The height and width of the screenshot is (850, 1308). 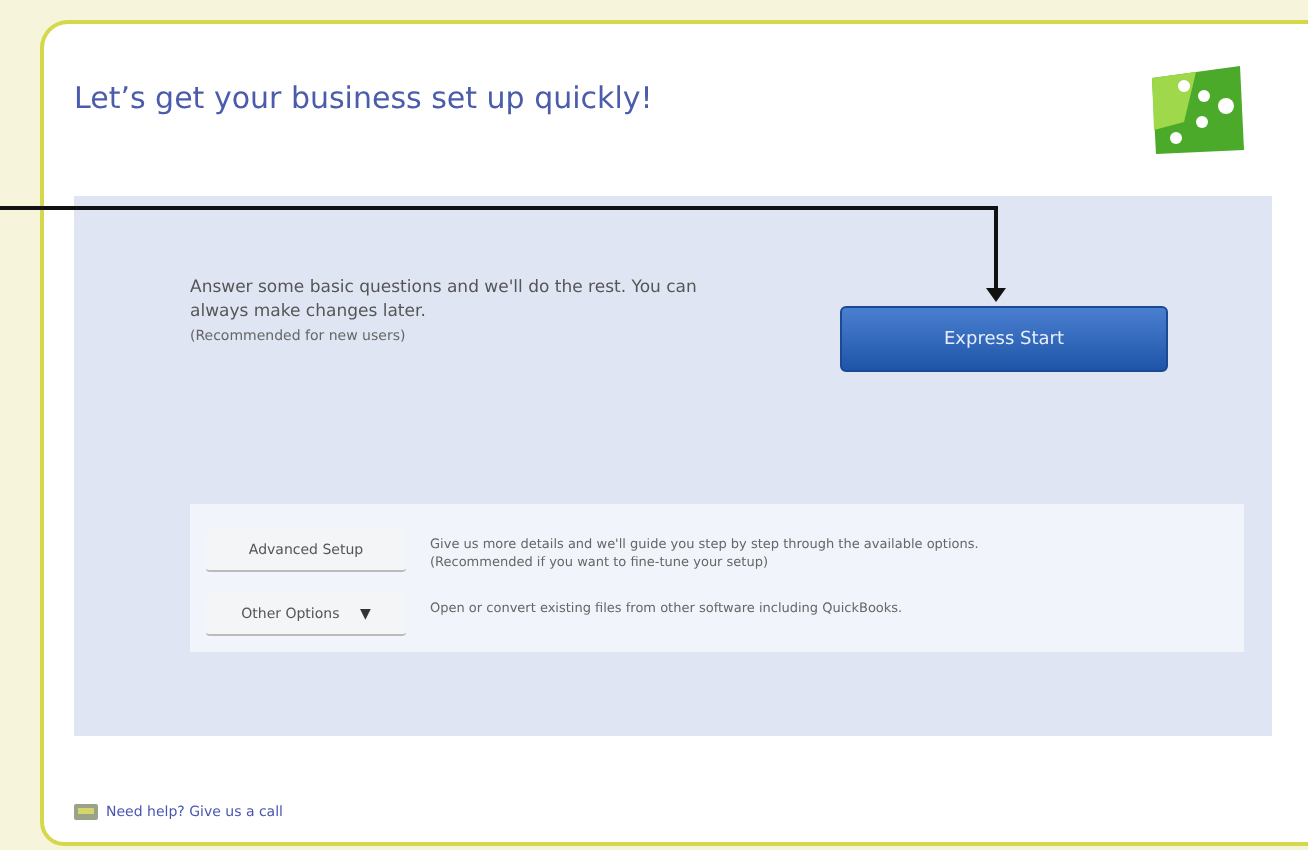 I want to click on express-start-button: Express Start, so click(x=1004, y=339).